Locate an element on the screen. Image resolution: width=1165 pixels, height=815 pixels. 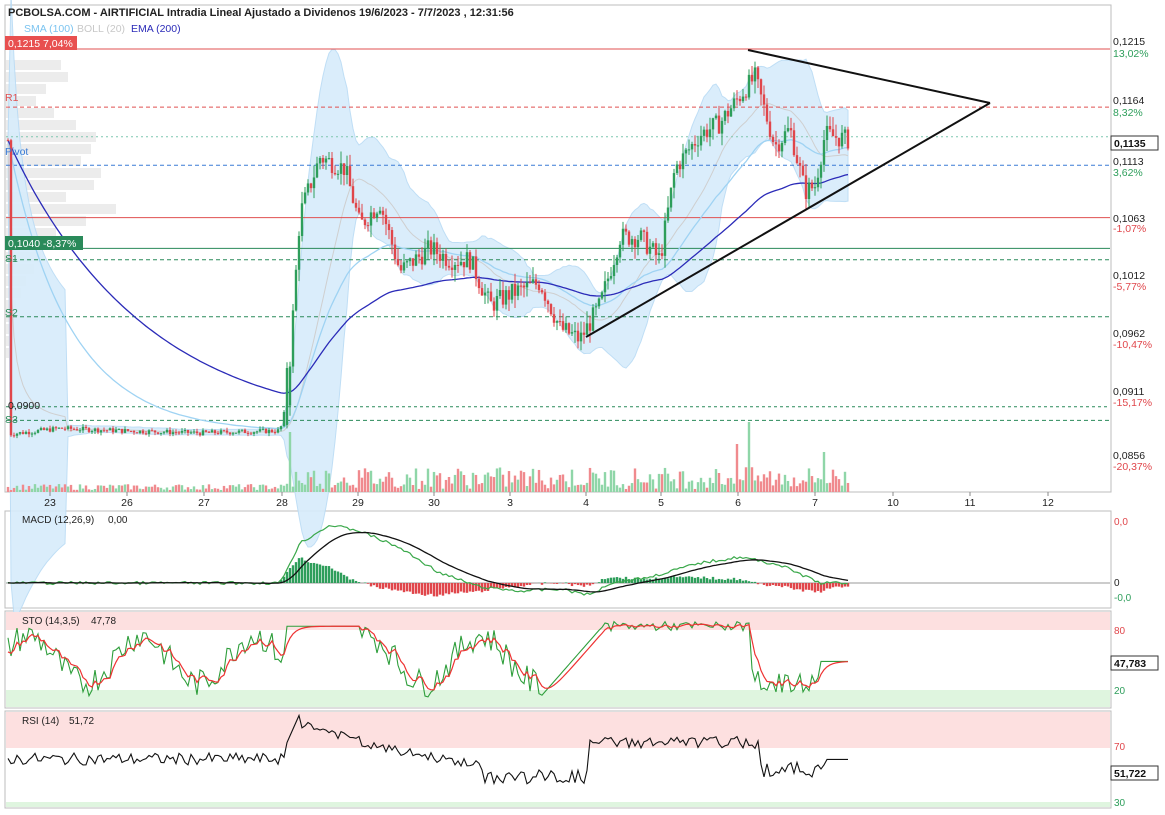
x-tick-label: 26 is located at coordinates (127, 503).